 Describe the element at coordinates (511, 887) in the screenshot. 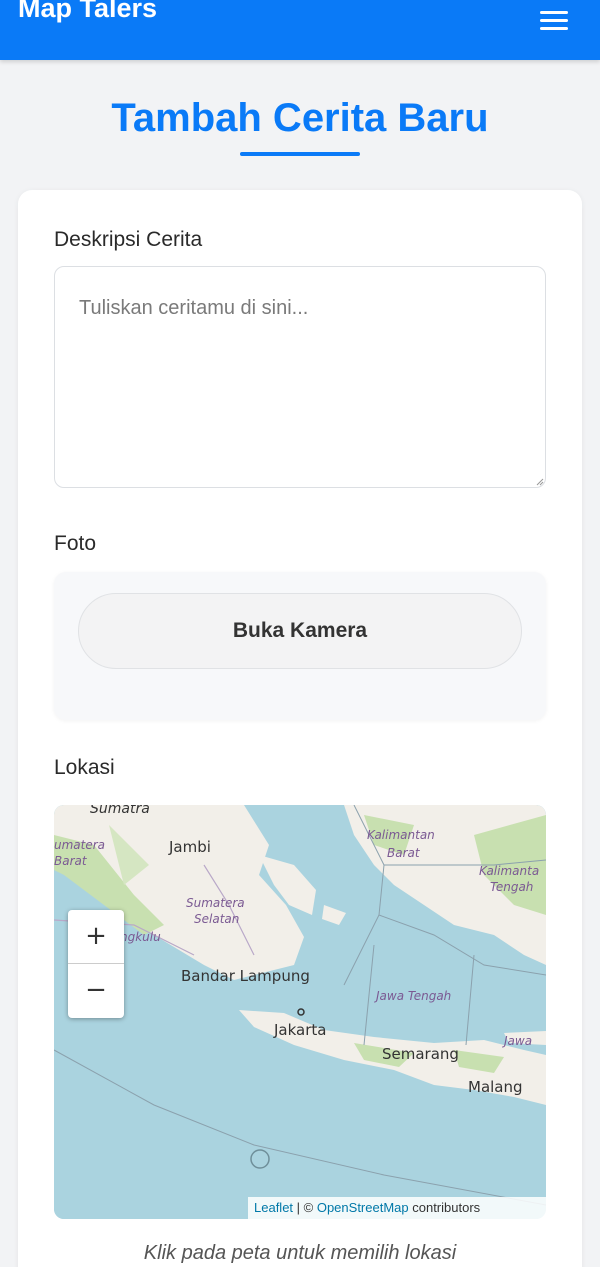

I see `map-label-kalteng-2: Tengah` at that location.